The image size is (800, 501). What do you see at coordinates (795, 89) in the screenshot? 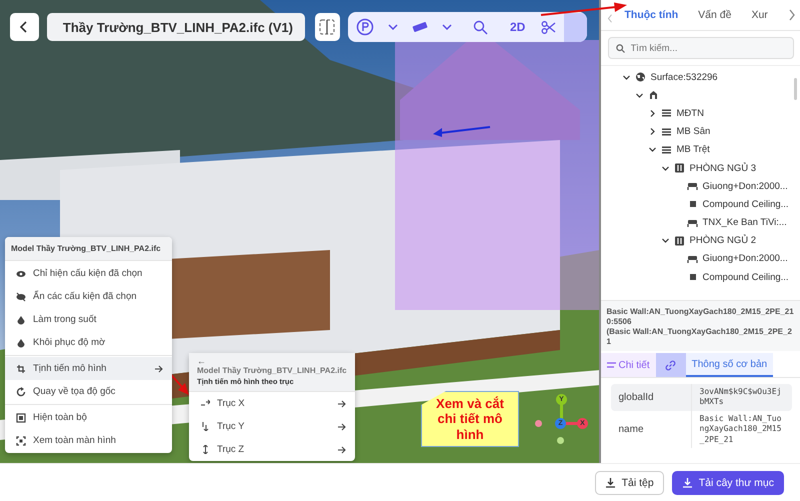
I see `scrollbar` at bounding box center [795, 89].